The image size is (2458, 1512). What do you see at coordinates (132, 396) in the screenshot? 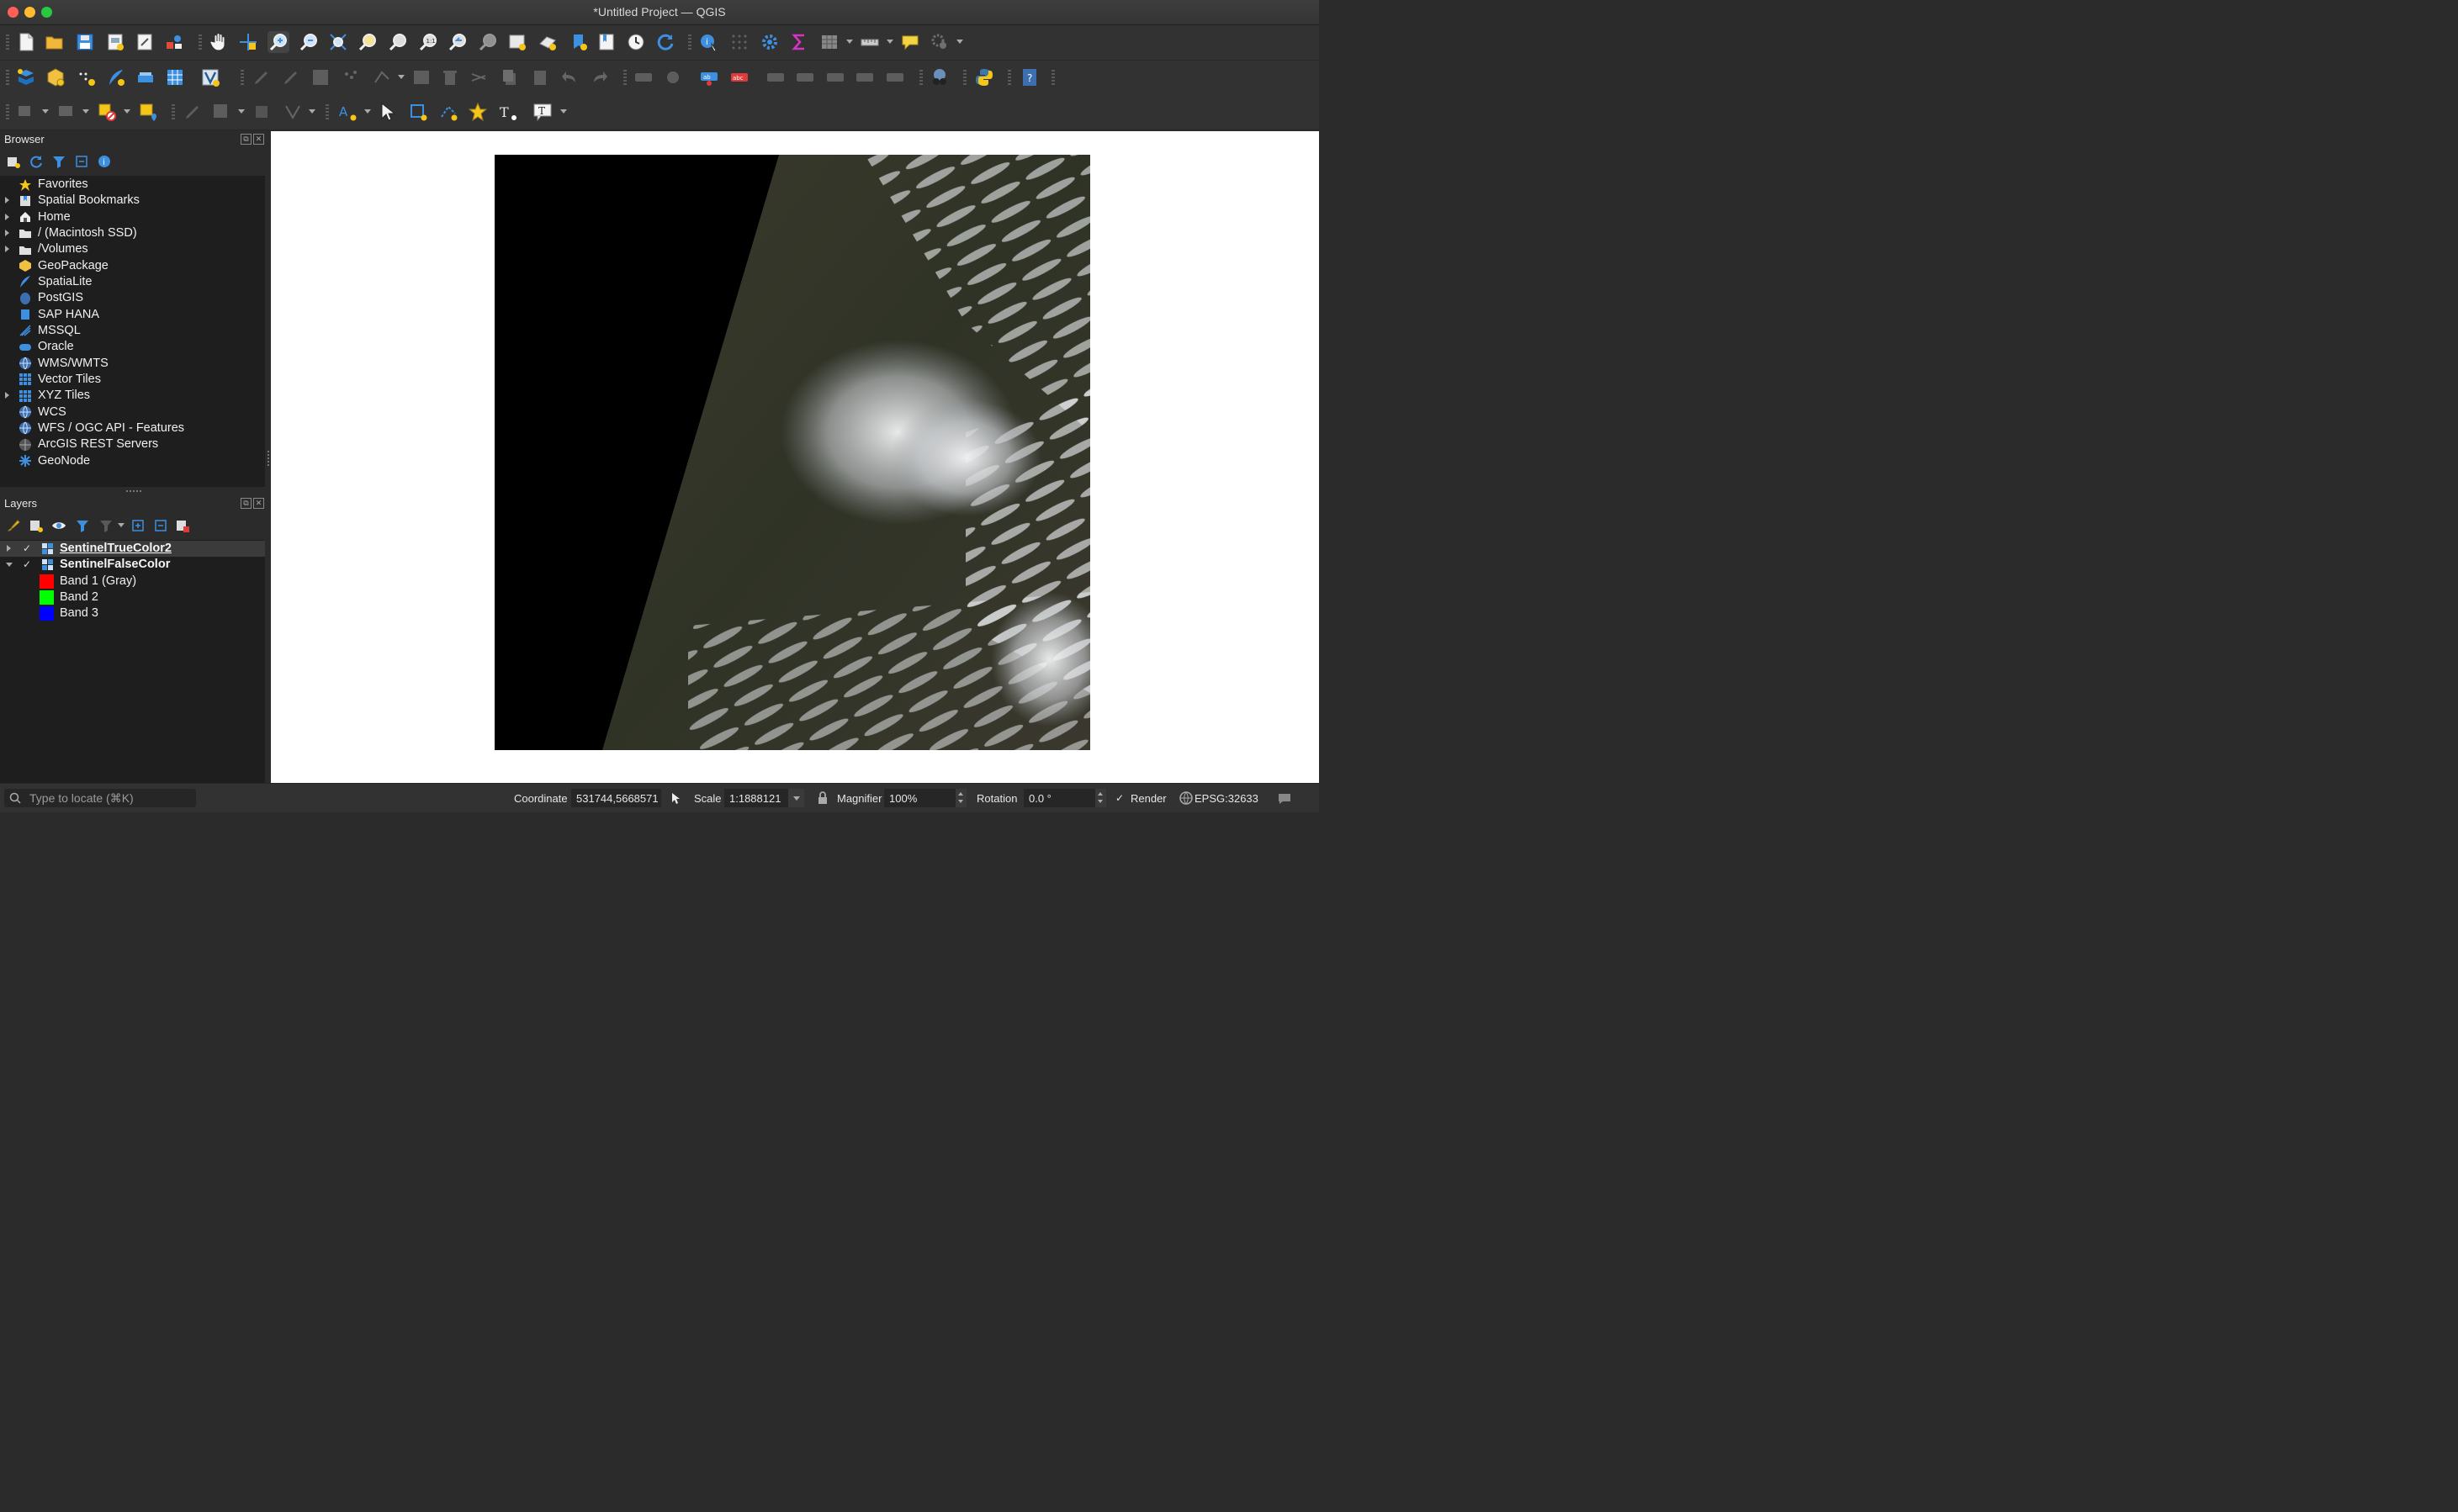
I see `browser-item-xyz-tiles: XYZ Tiles` at bounding box center [132, 396].